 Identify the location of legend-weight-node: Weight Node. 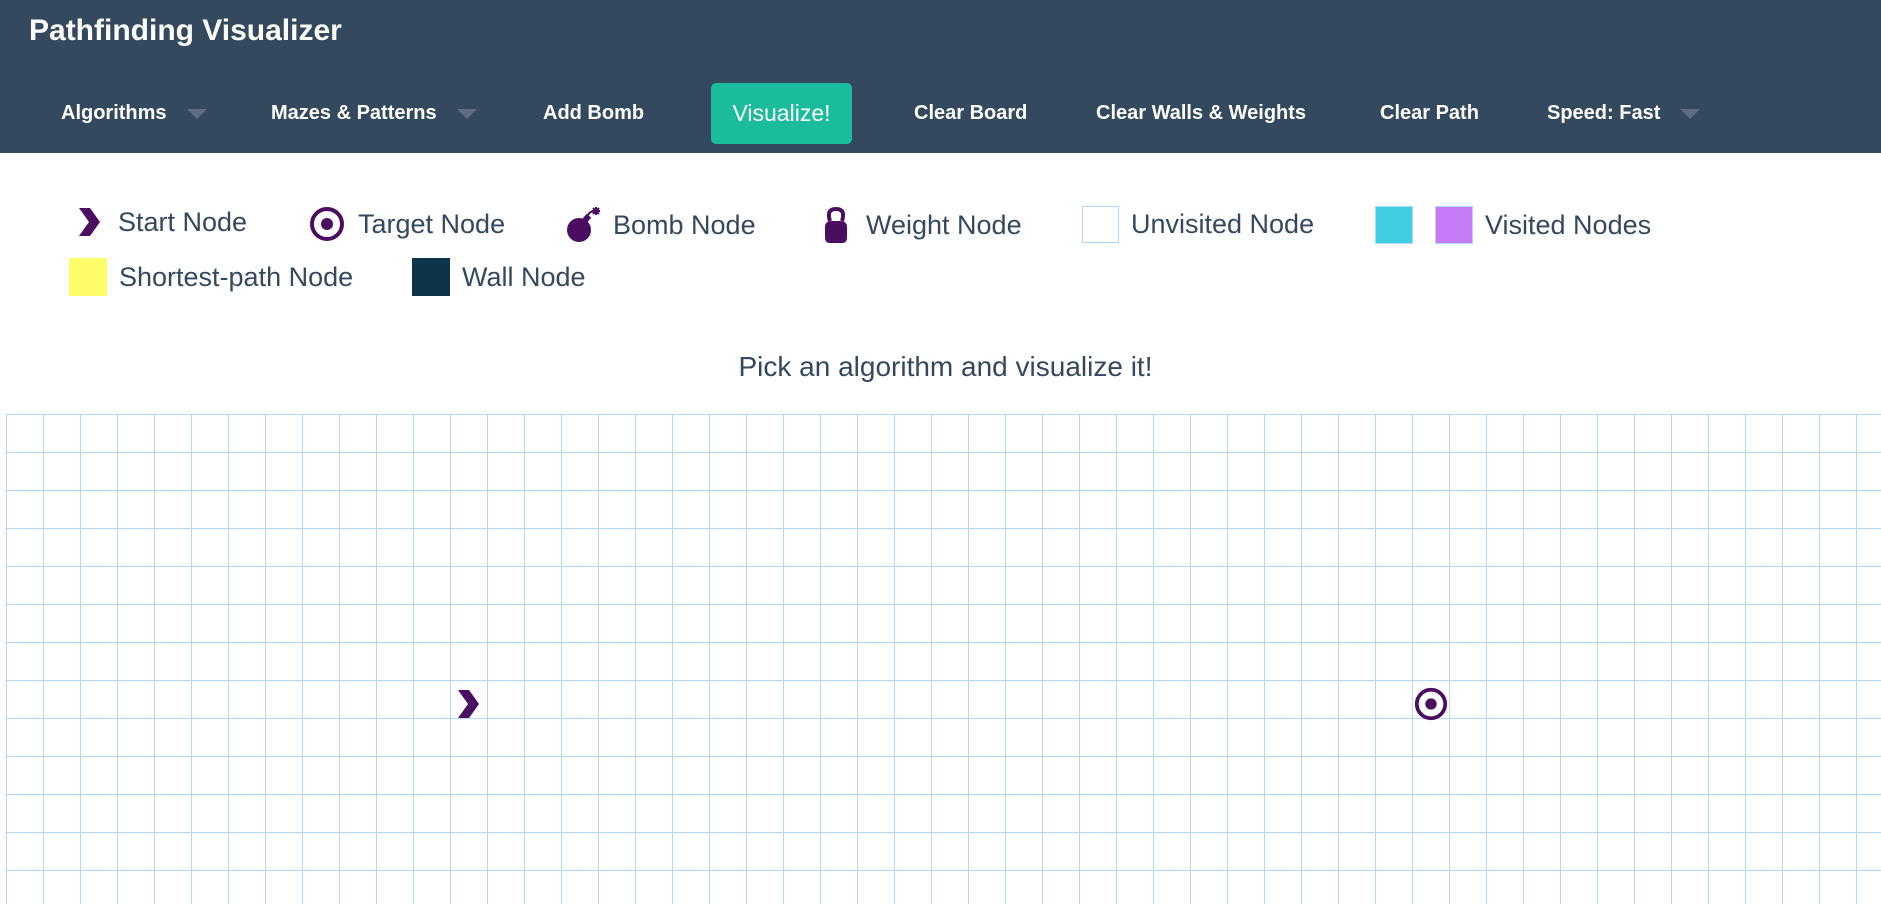
(920, 225).